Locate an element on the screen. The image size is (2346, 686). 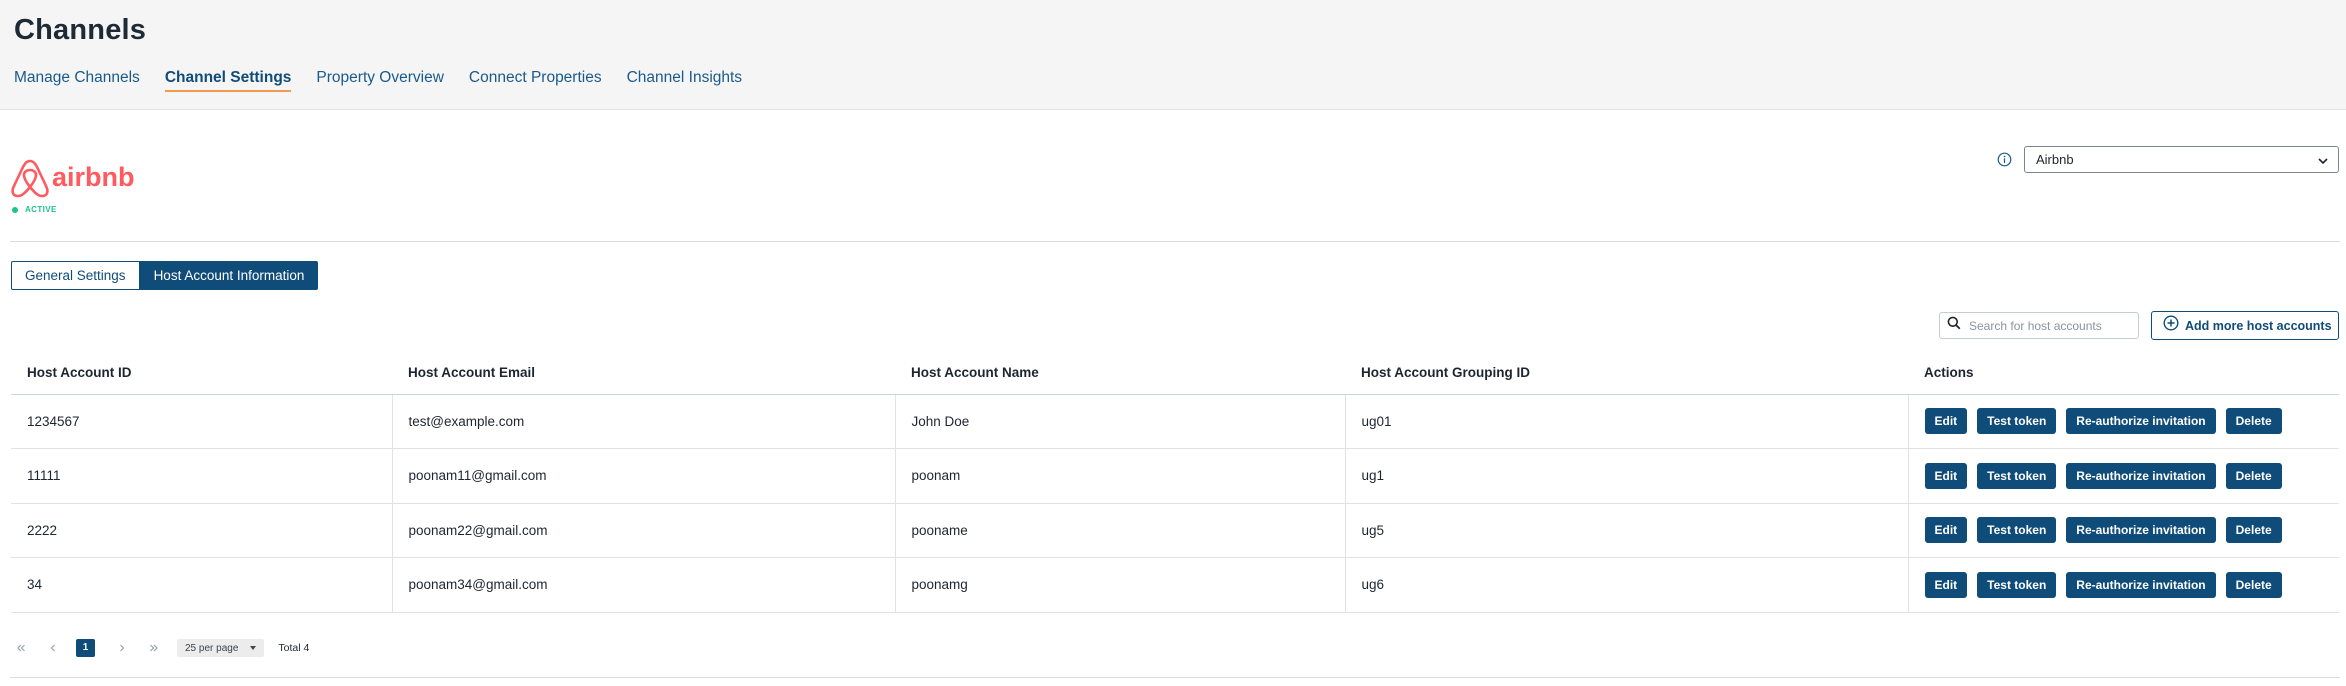
page-title: Channels is located at coordinates (80, 30).